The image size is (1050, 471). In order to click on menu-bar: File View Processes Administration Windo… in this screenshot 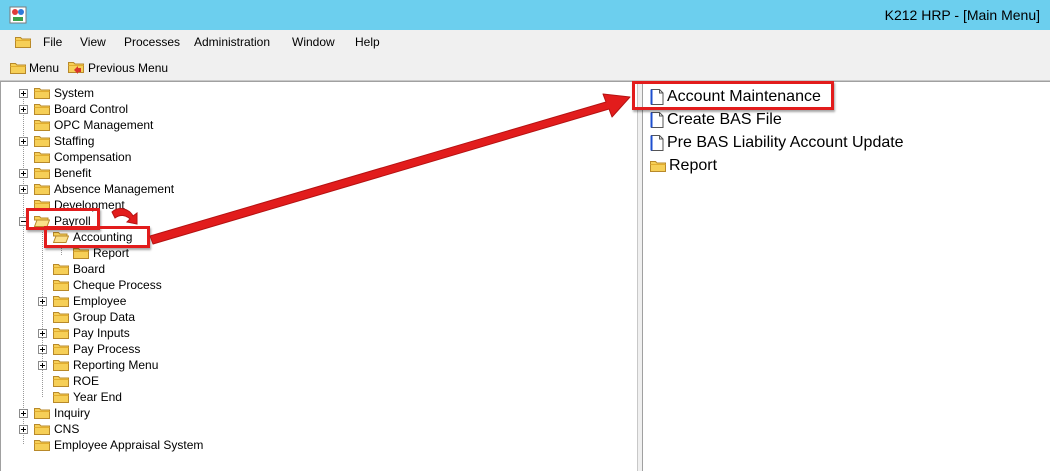, I will do `click(525, 42)`.